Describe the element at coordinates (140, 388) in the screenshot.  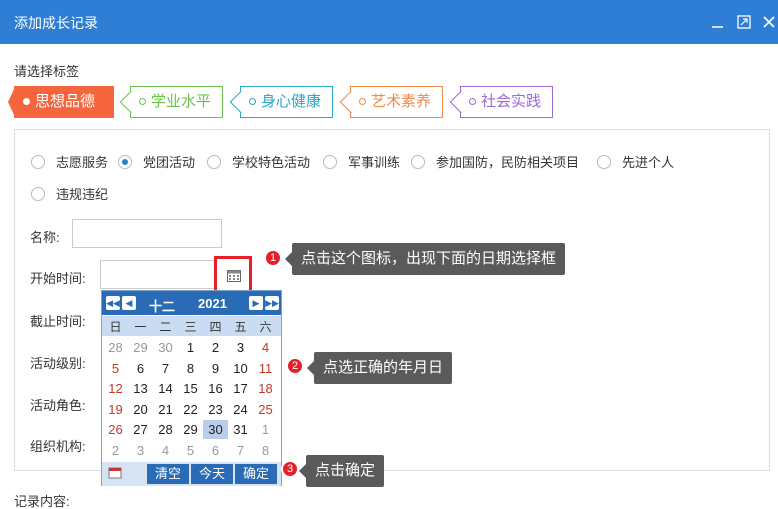
I see `calendar-day: 13` at that location.